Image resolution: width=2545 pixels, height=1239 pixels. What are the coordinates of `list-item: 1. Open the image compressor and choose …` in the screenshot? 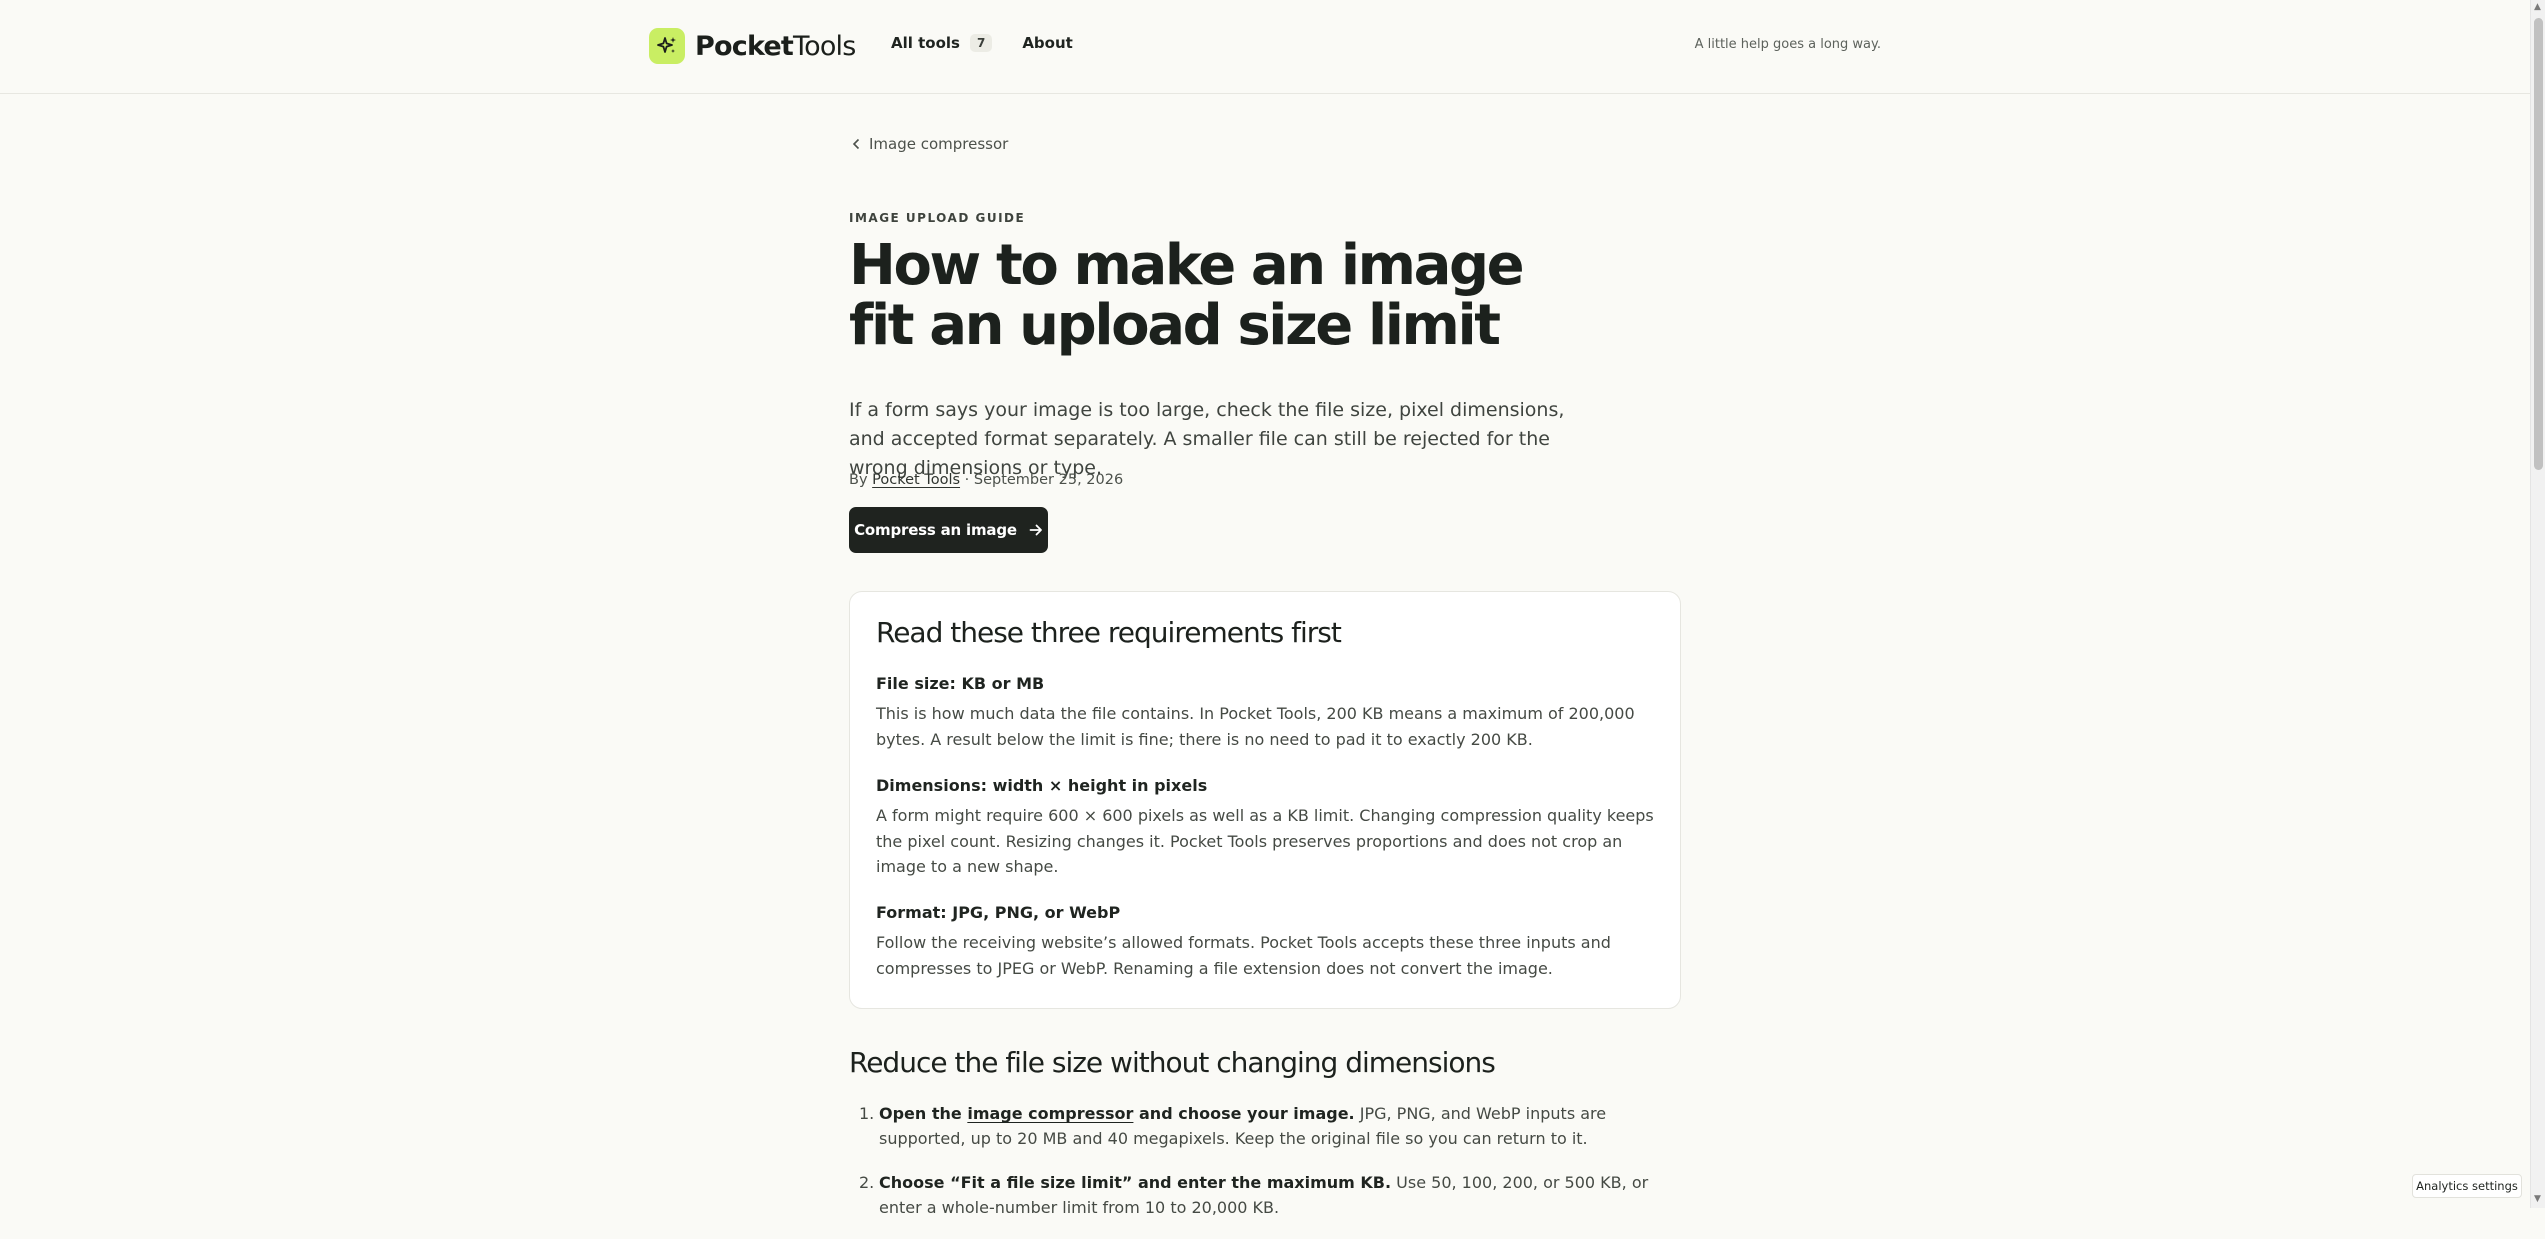 It's located at (1269, 1126).